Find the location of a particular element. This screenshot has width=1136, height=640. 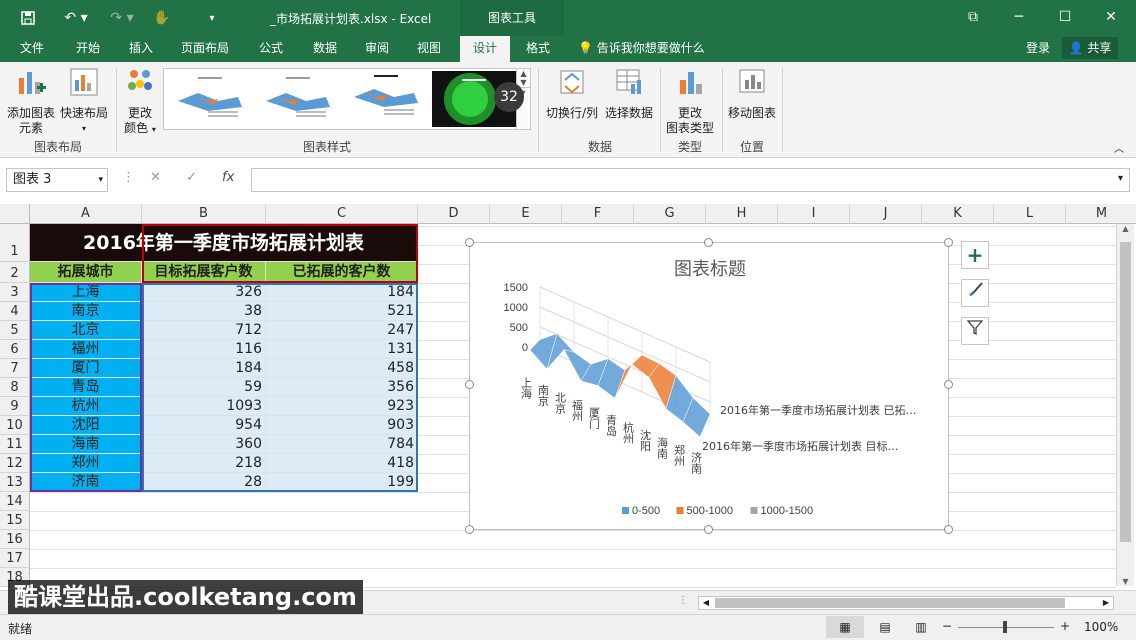

row-header-17: 17 is located at coordinates (15, 558).